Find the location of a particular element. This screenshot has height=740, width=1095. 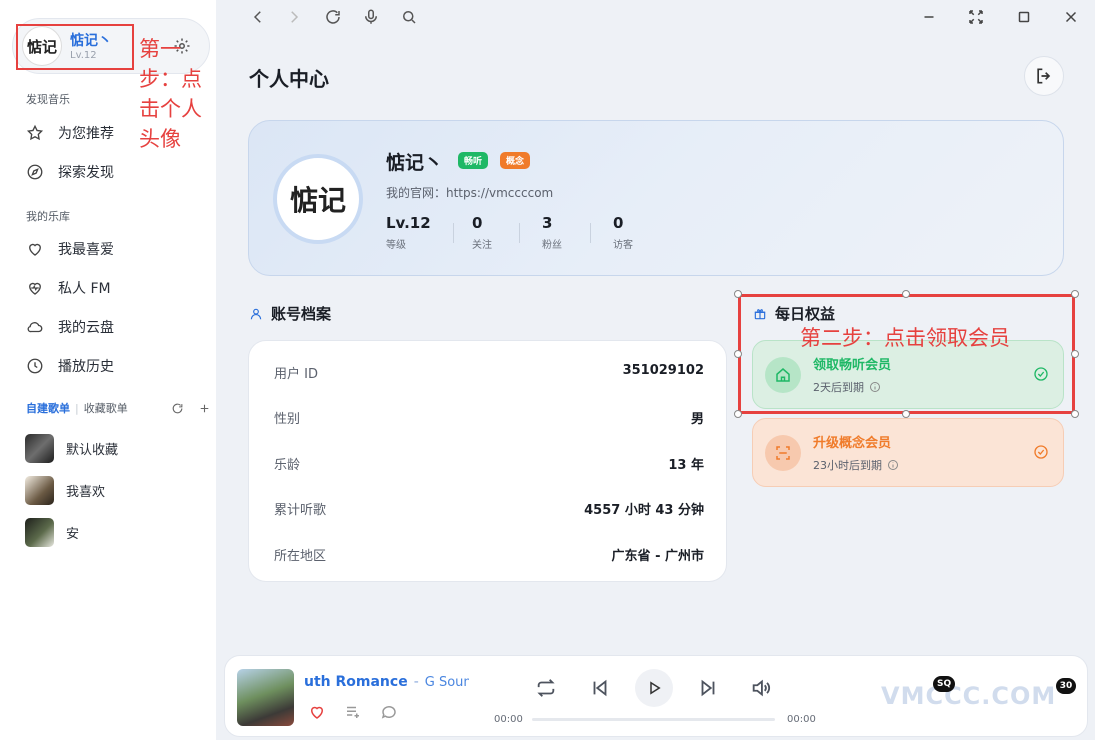

close-icon is located at coordinates (1071, 17).